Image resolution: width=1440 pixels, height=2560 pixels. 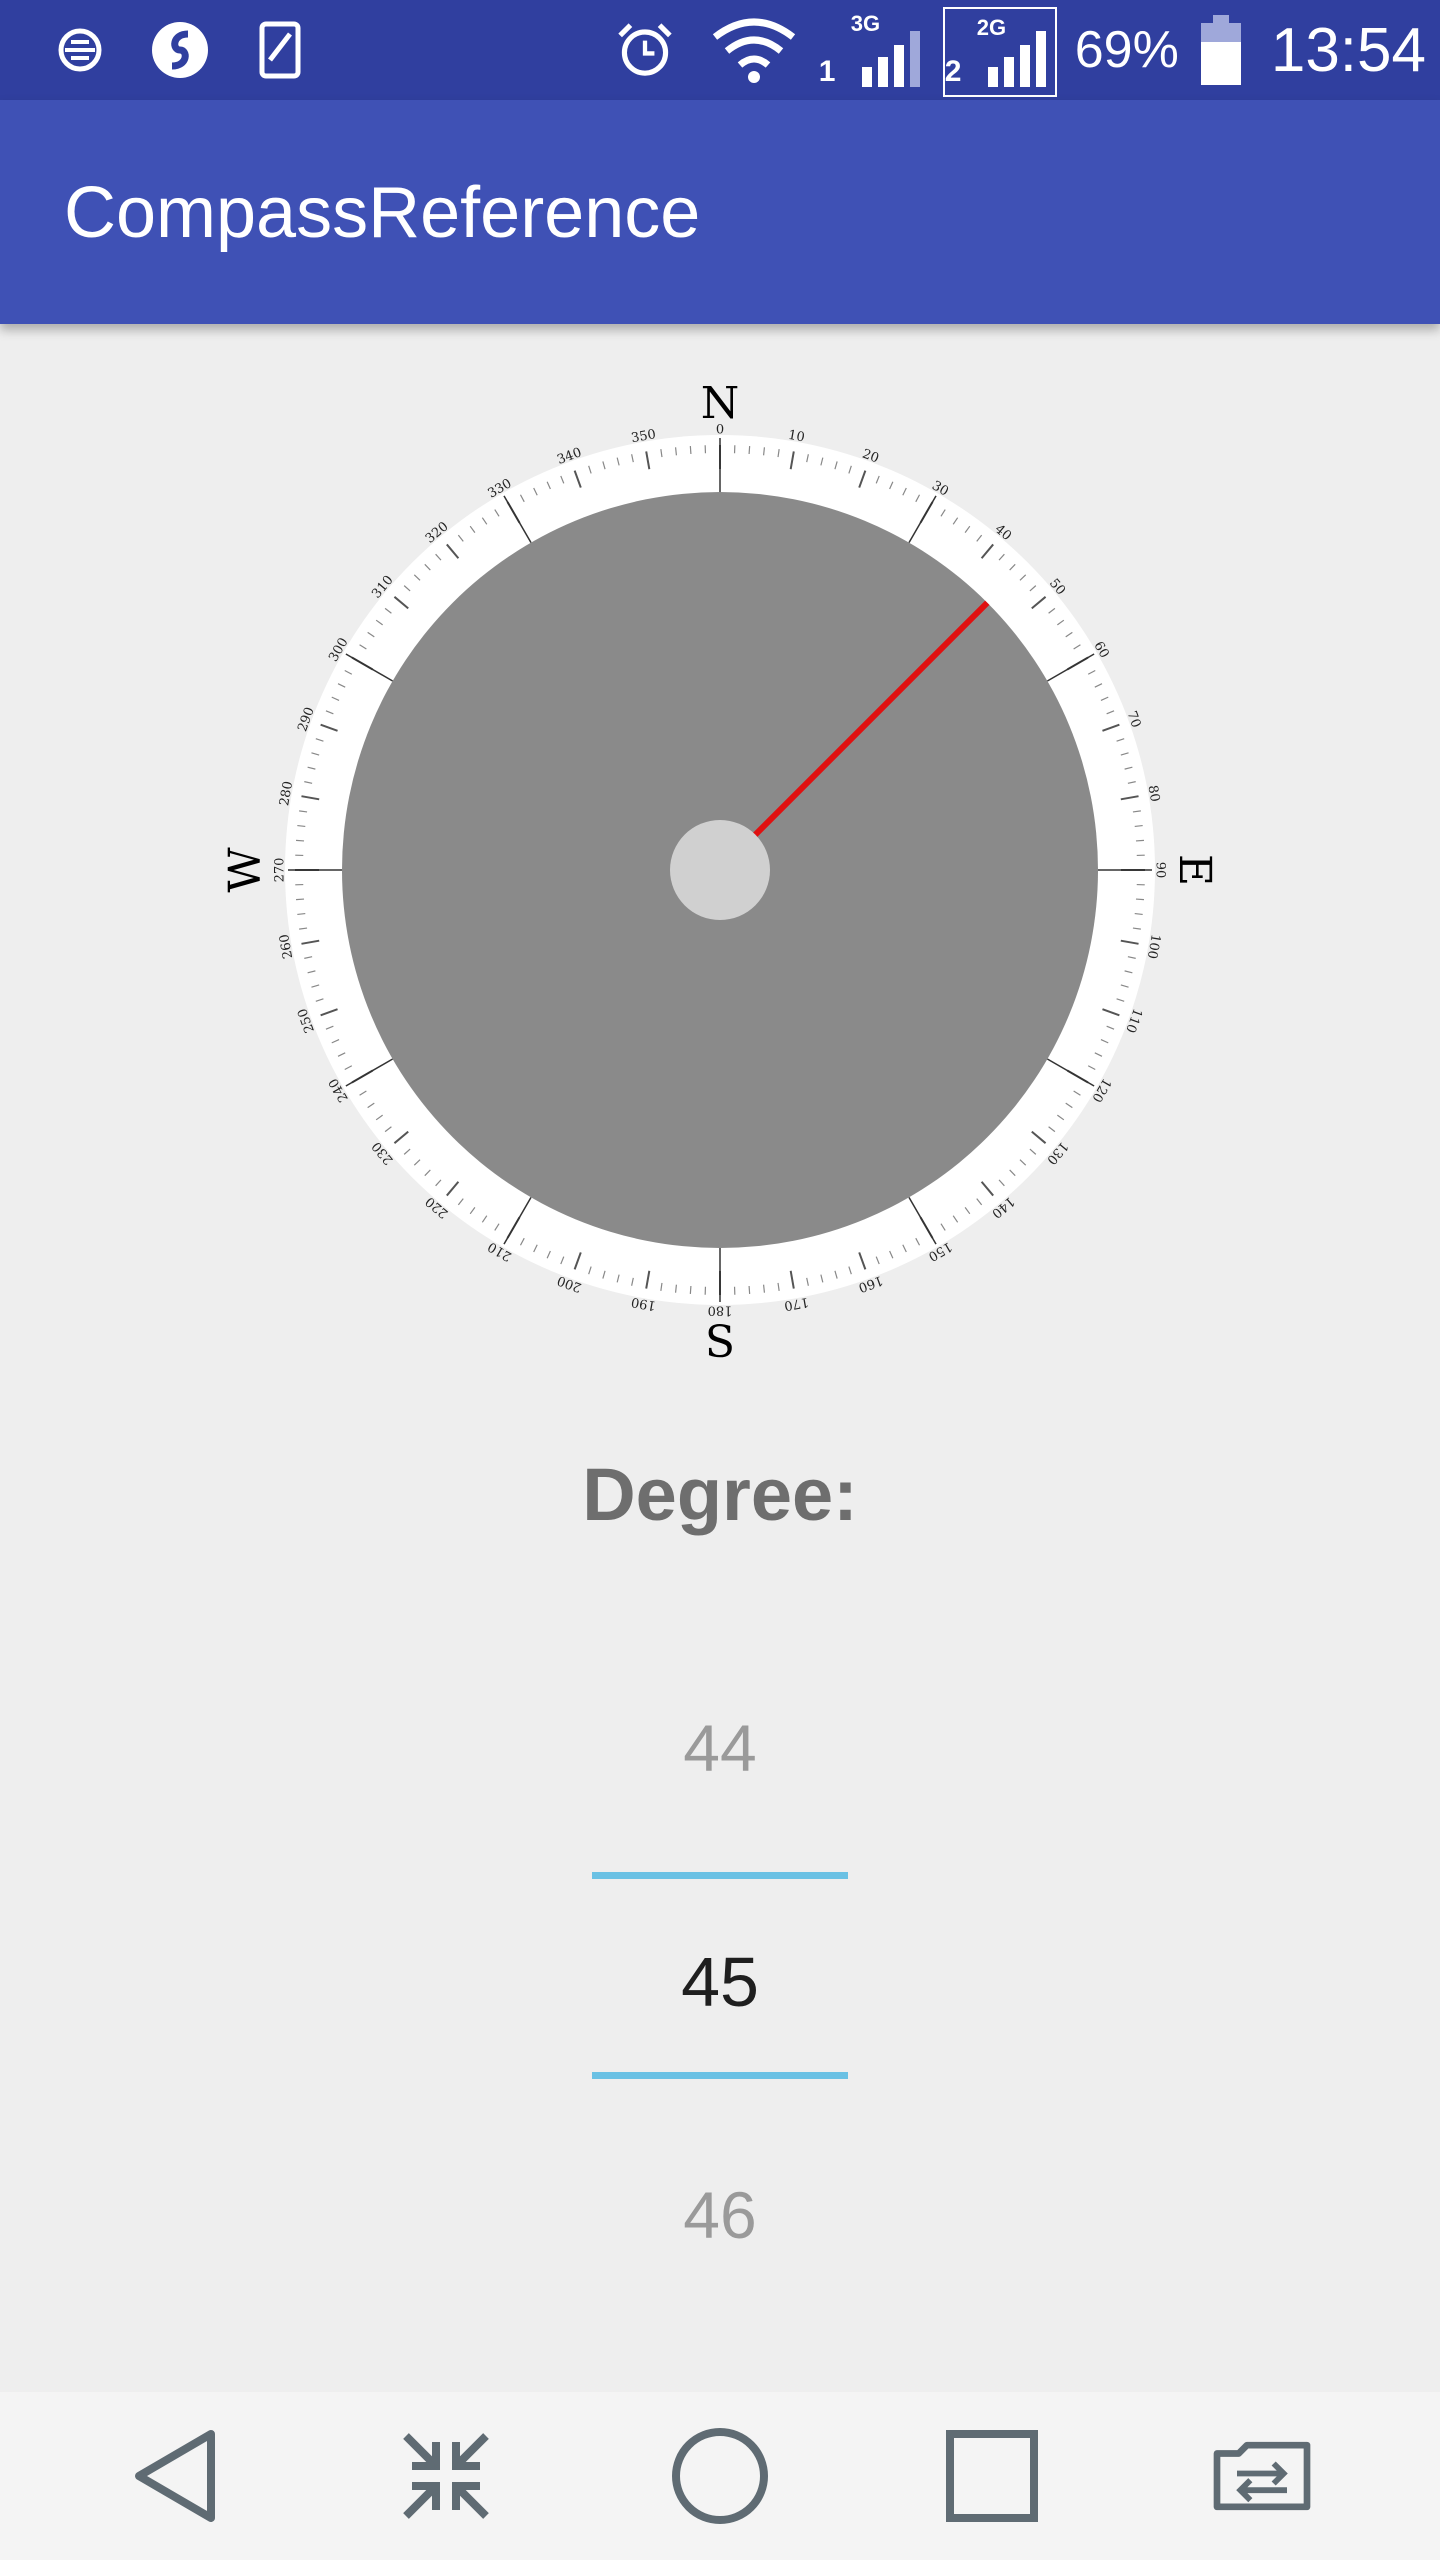 What do you see at coordinates (720, 1875) in the screenshot?
I see `picker-divider-top` at bounding box center [720, 1875].